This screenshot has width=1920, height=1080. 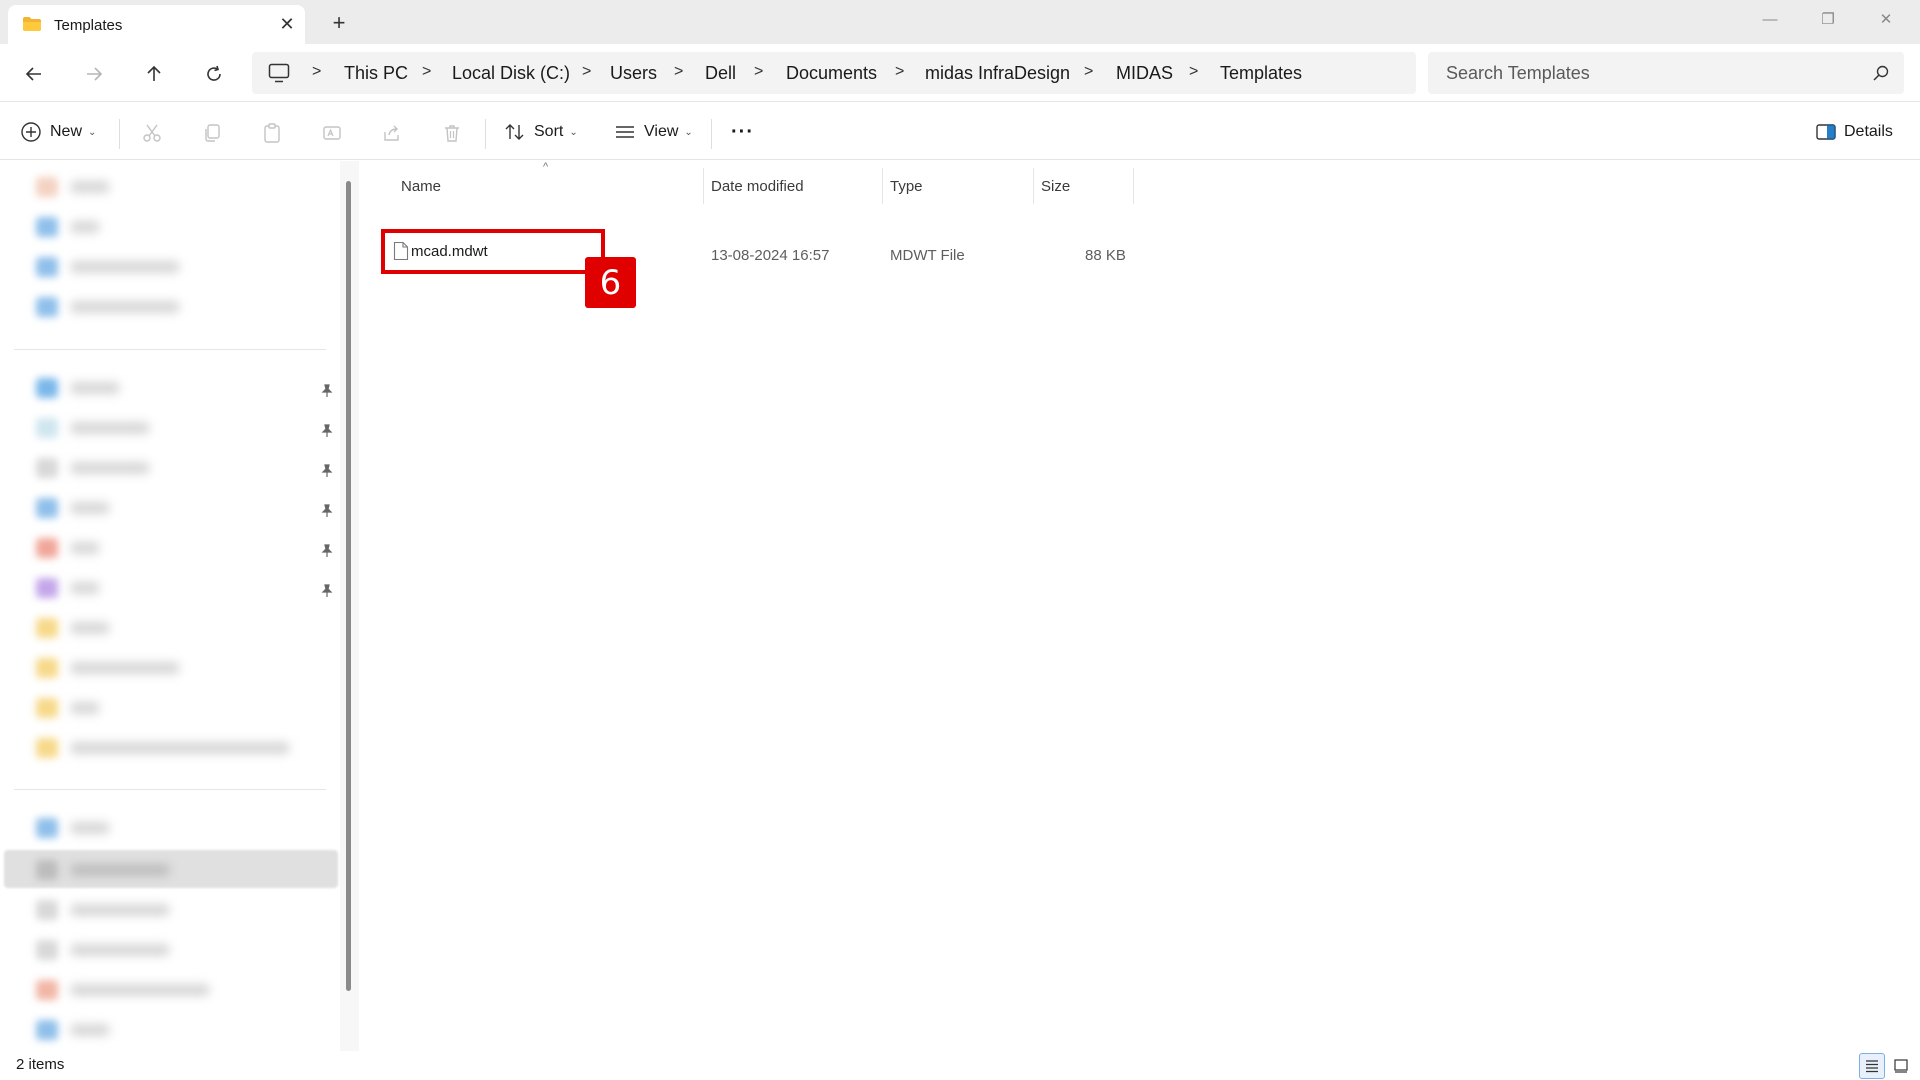 What do you see at coordinates (376, 73) in the screenshot?
I see `breadcrumb-this-pc: This PC` at bounding box center [376, 73].